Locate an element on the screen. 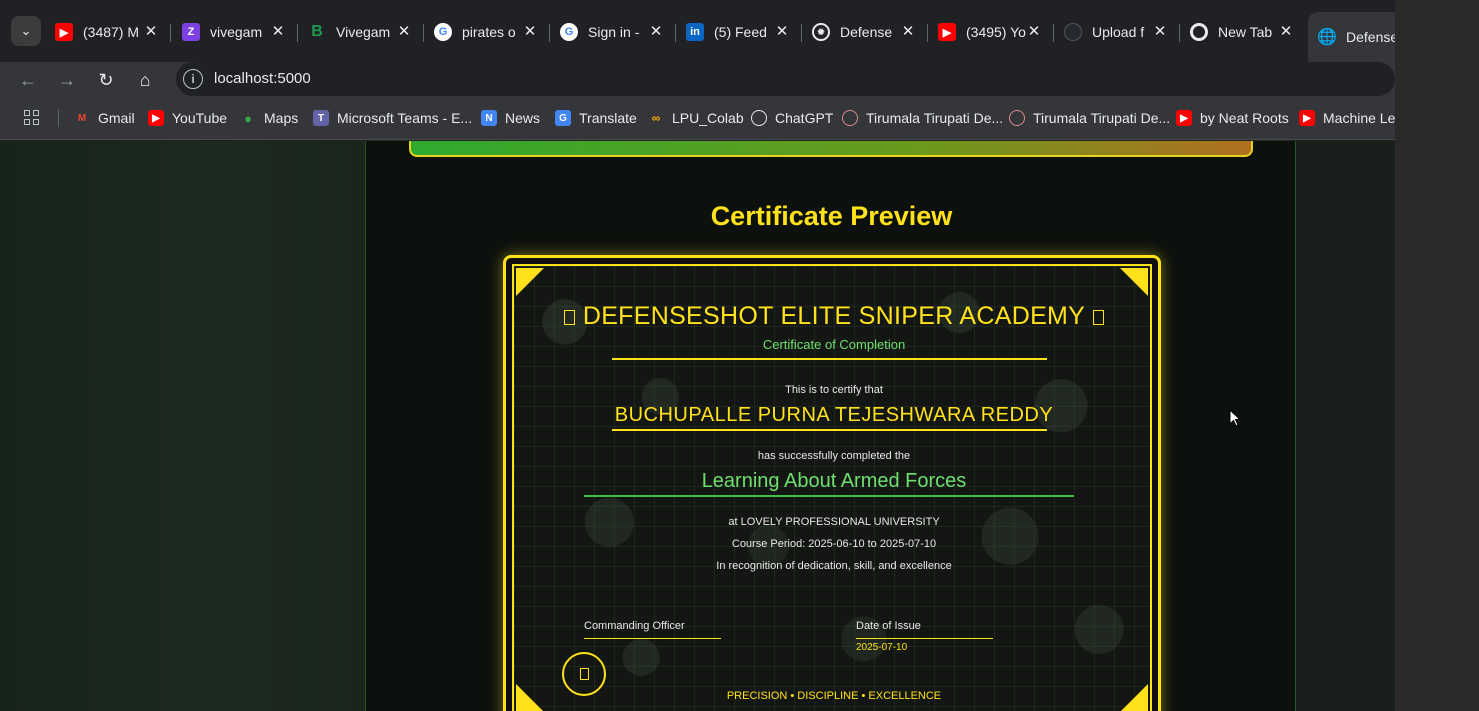 This screenshot has width=1479, height=711. bookmark-chatgpt: ChatGPT is located at coordinates (792, 118).